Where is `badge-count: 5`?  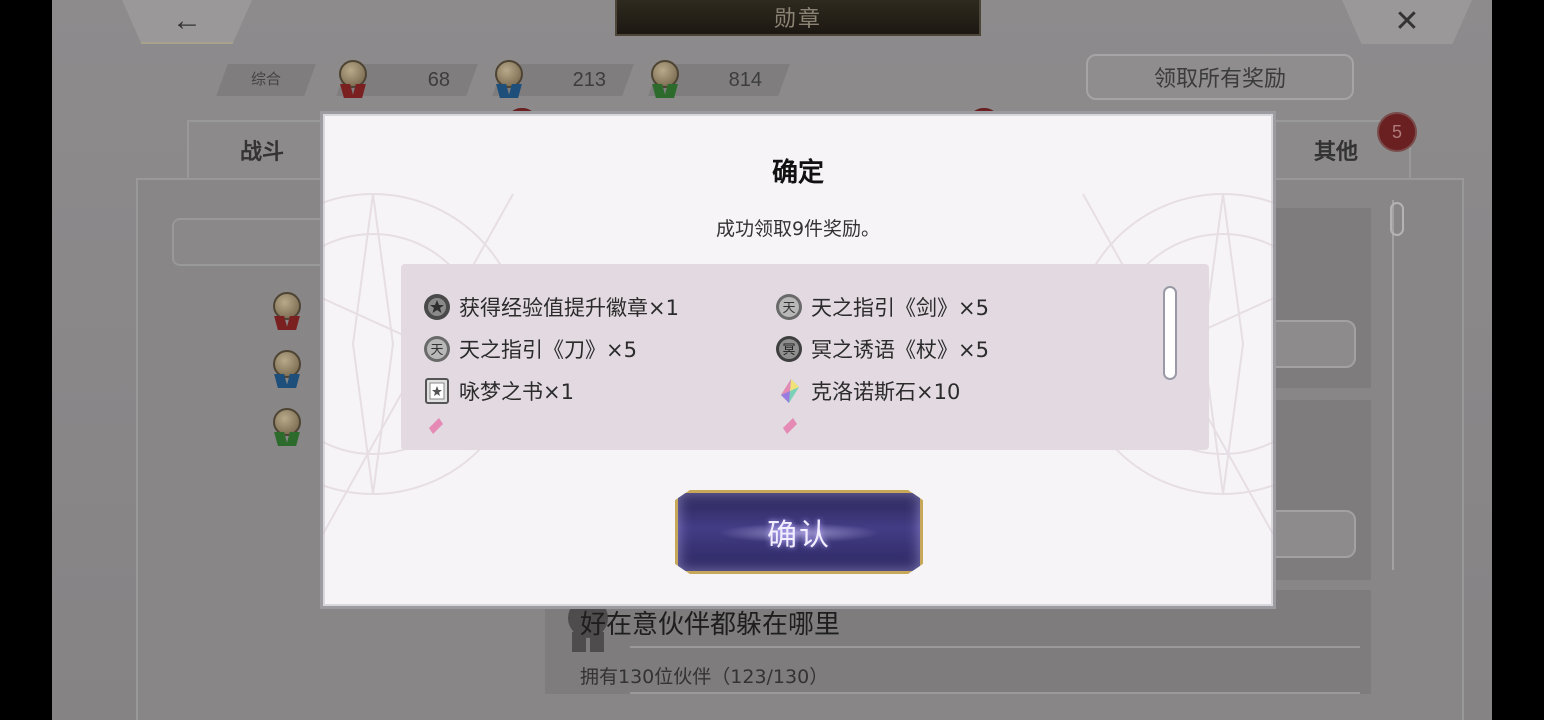
badge-count: 5 is located at coordinates (1396, 131).